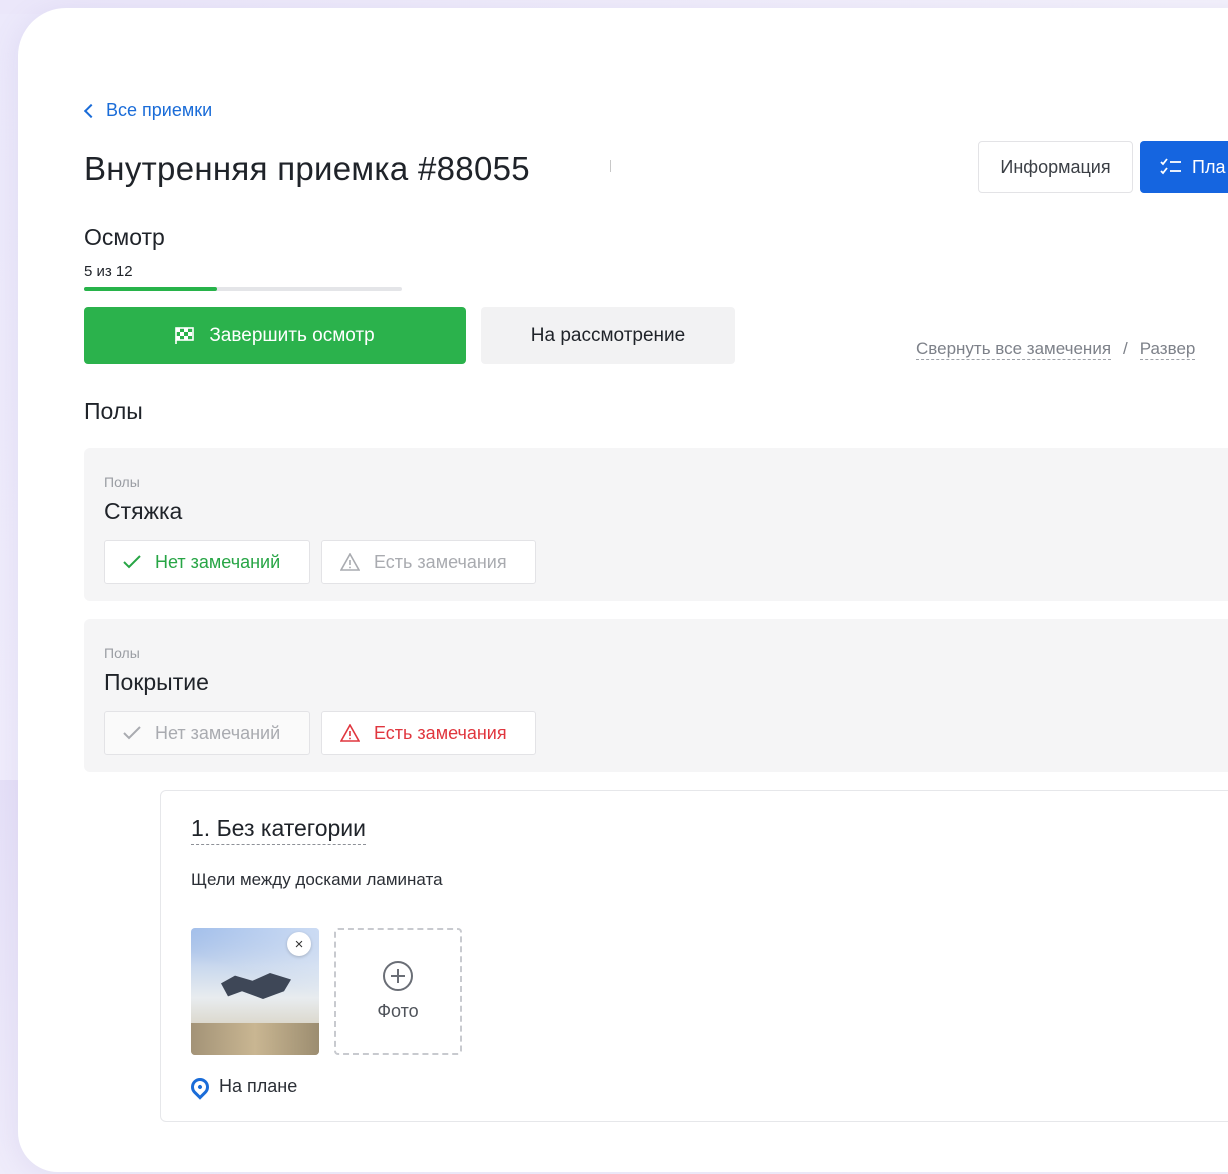  What do you see at coordinates (108, 271) in the screenshot?
I see `progress-text: 5 из 12` at bounding box center [108, 271].